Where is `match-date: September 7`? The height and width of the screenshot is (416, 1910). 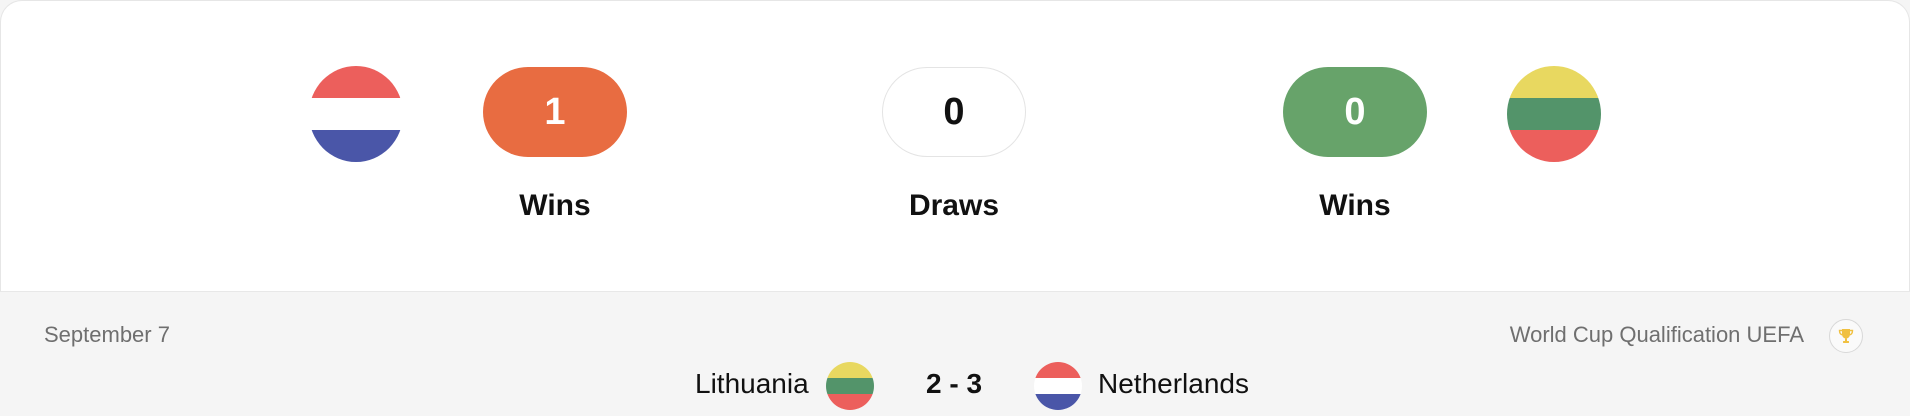
match-date: September 7 is located at coordinates (107, 334).